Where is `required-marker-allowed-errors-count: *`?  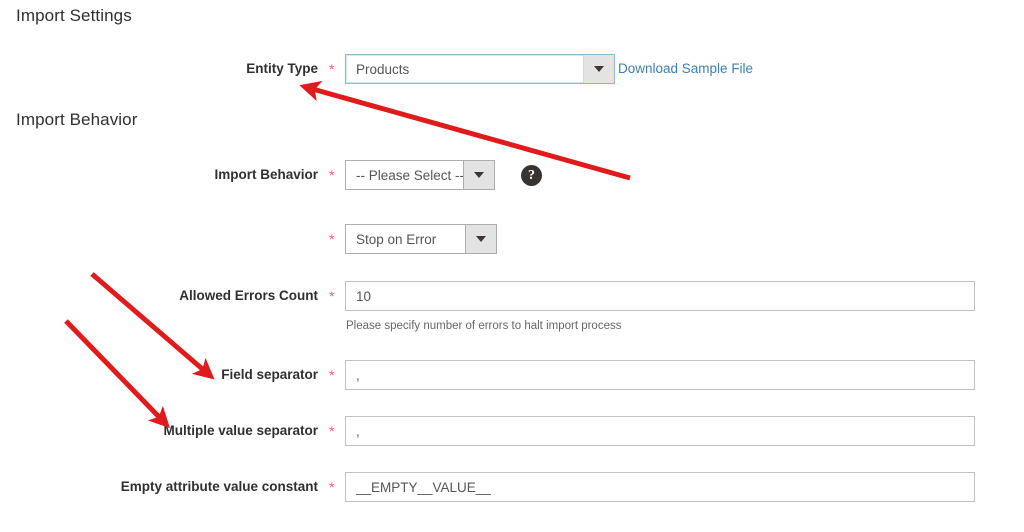
required-marker-allowed-errors-count: * is located at coordinates (332, 296).